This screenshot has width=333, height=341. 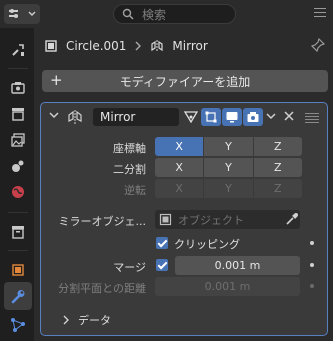 I want to click on properties-tabs, so click(x=17, y=184).